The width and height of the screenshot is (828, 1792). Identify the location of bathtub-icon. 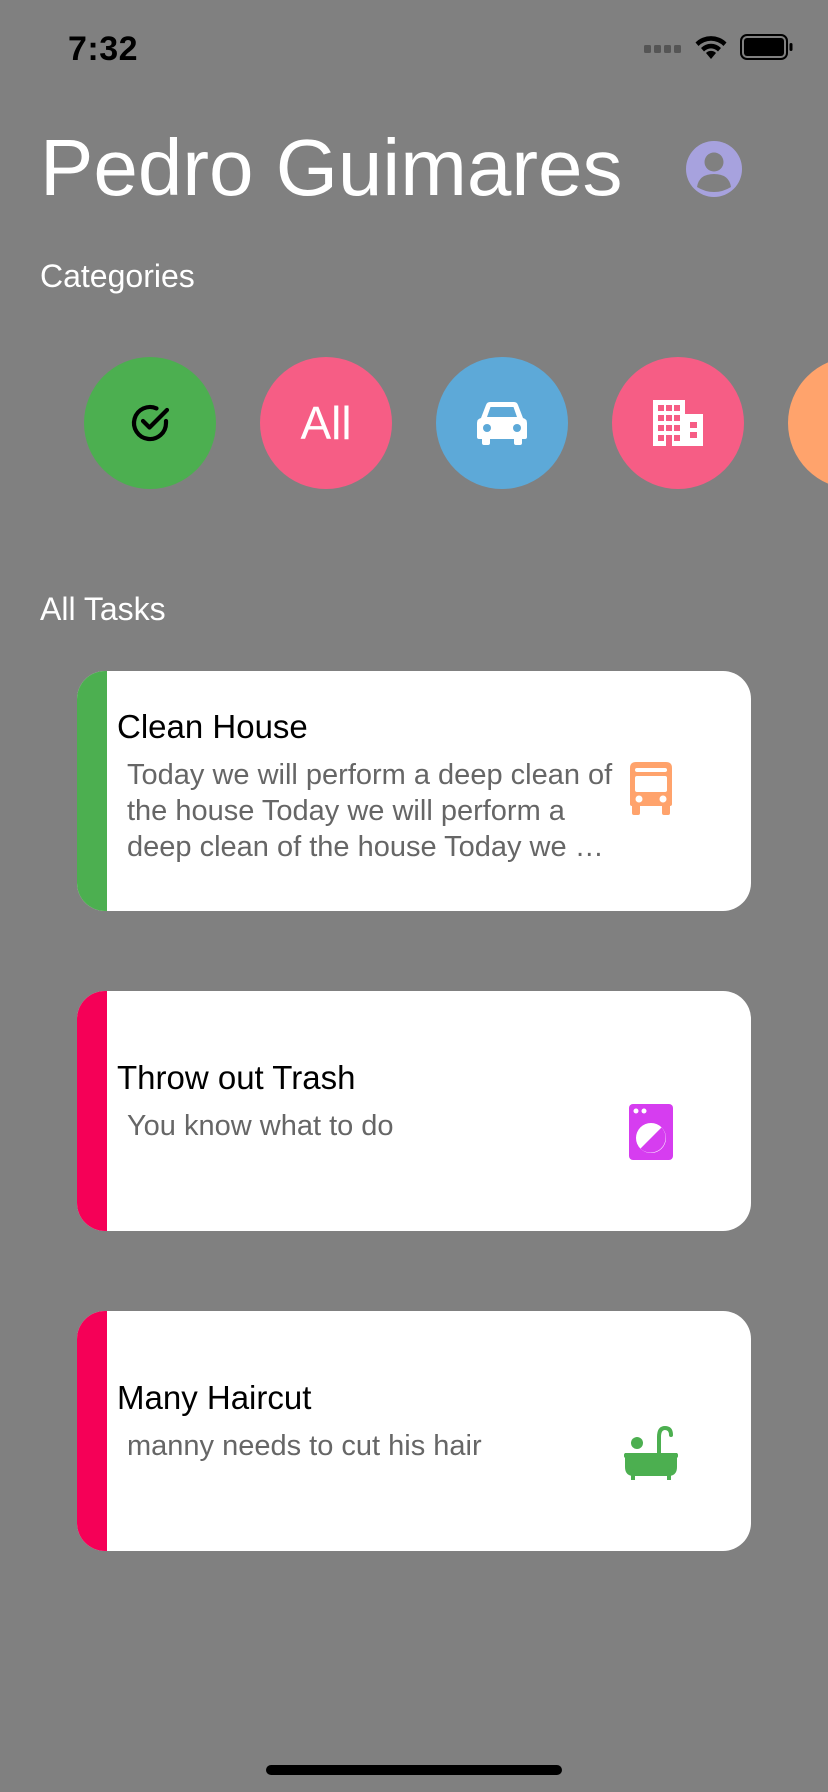
(651, 1452).